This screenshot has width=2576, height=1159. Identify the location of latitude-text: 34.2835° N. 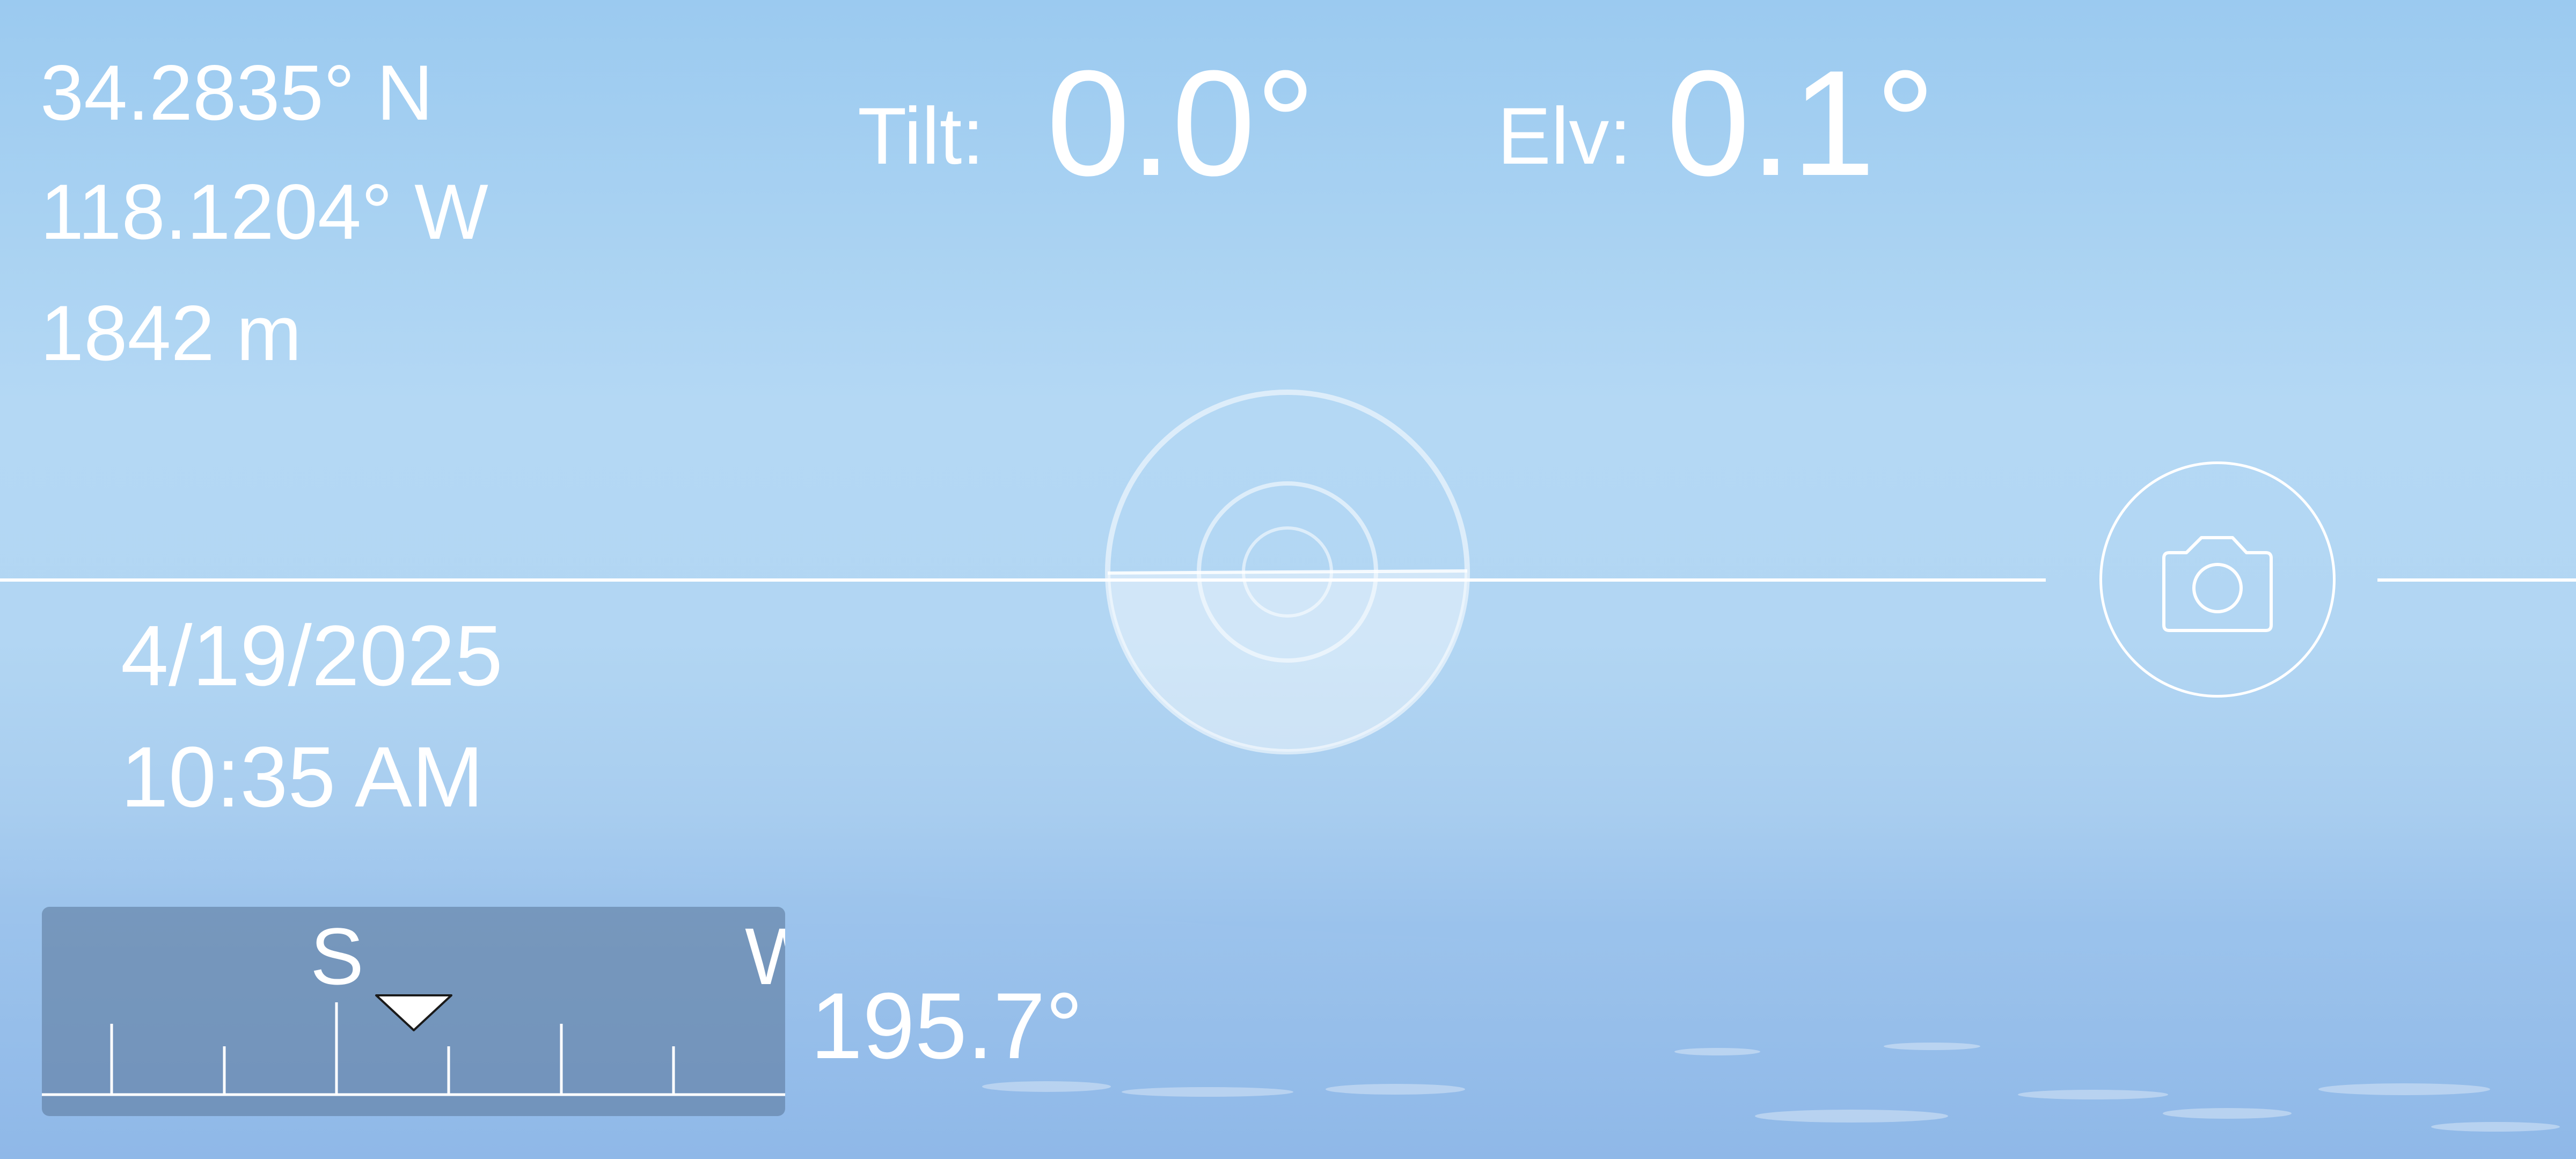
(237, 92).